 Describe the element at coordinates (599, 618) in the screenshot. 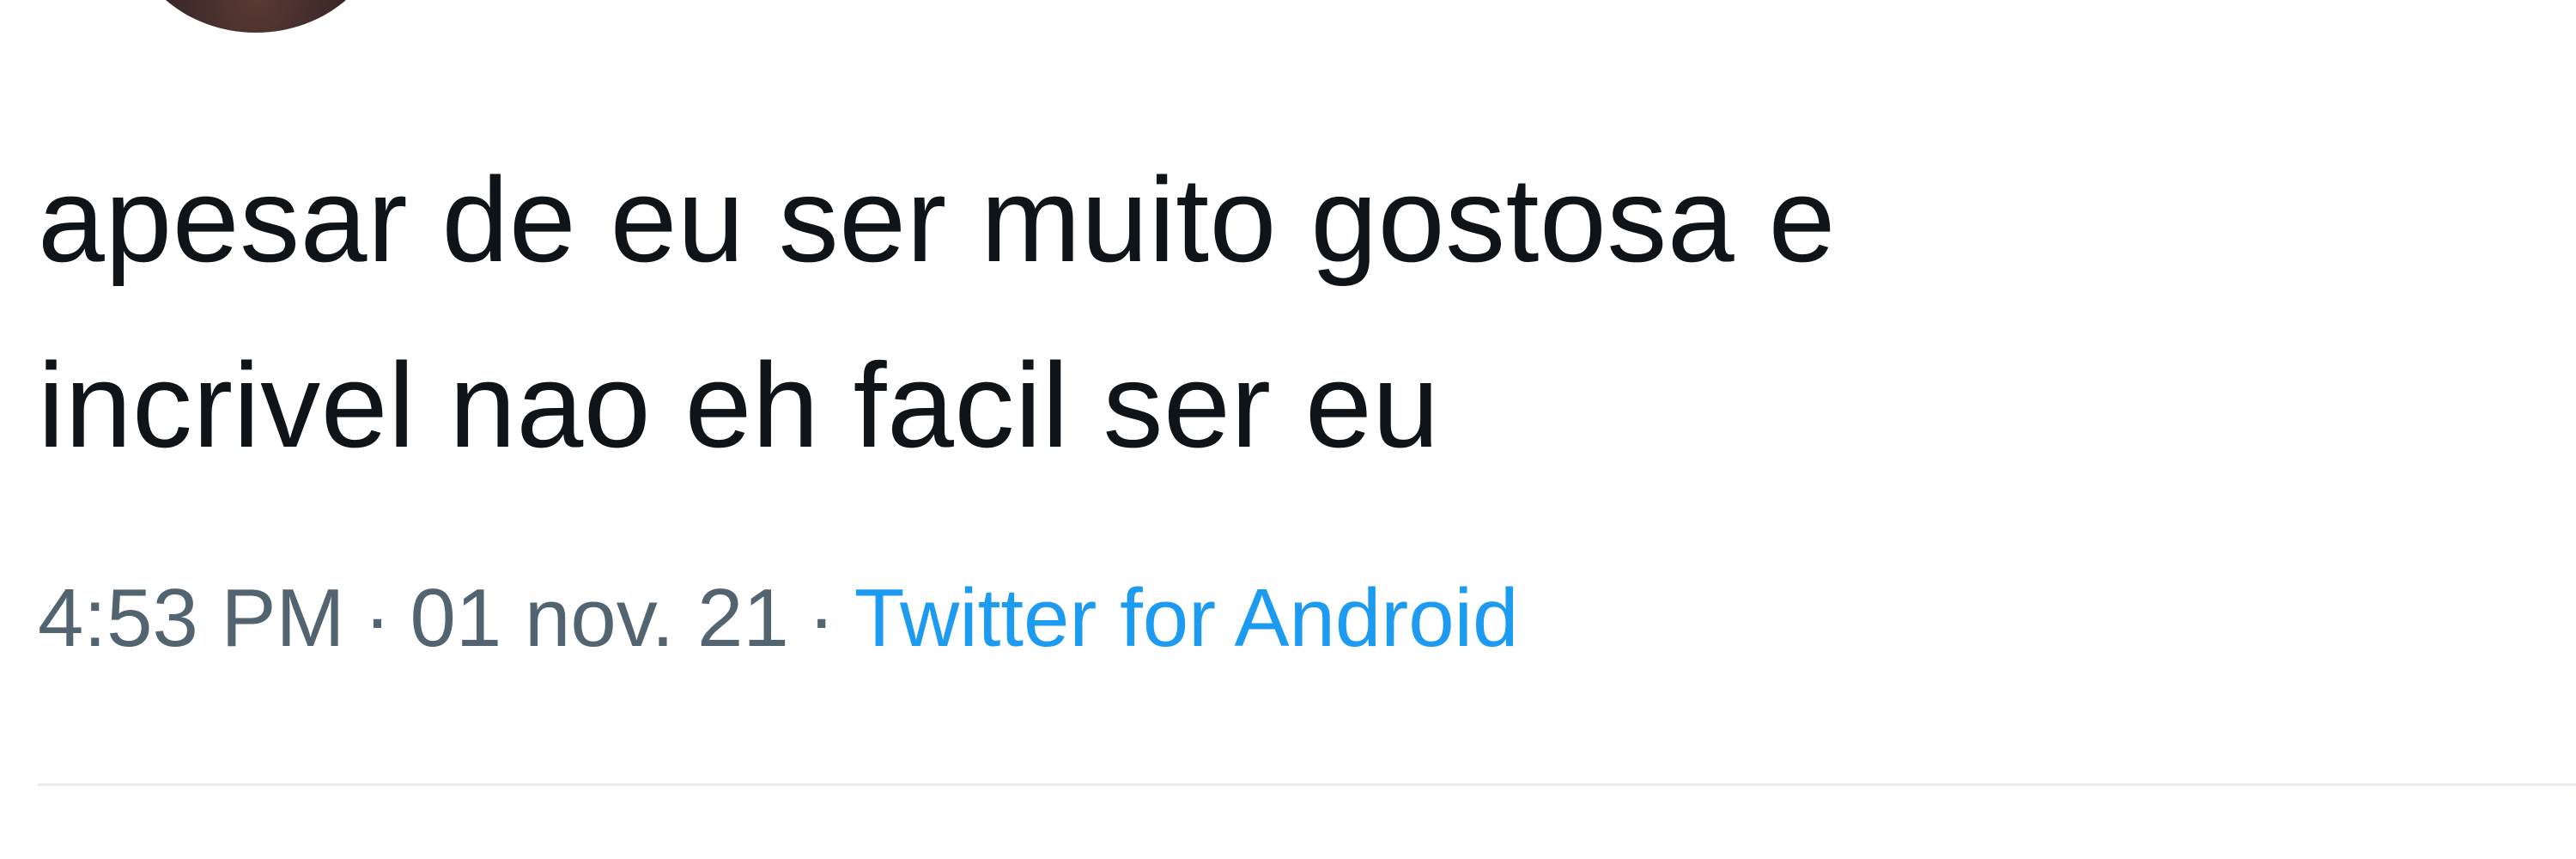

I see `tweet-date: 01 nov. 21` at that location.